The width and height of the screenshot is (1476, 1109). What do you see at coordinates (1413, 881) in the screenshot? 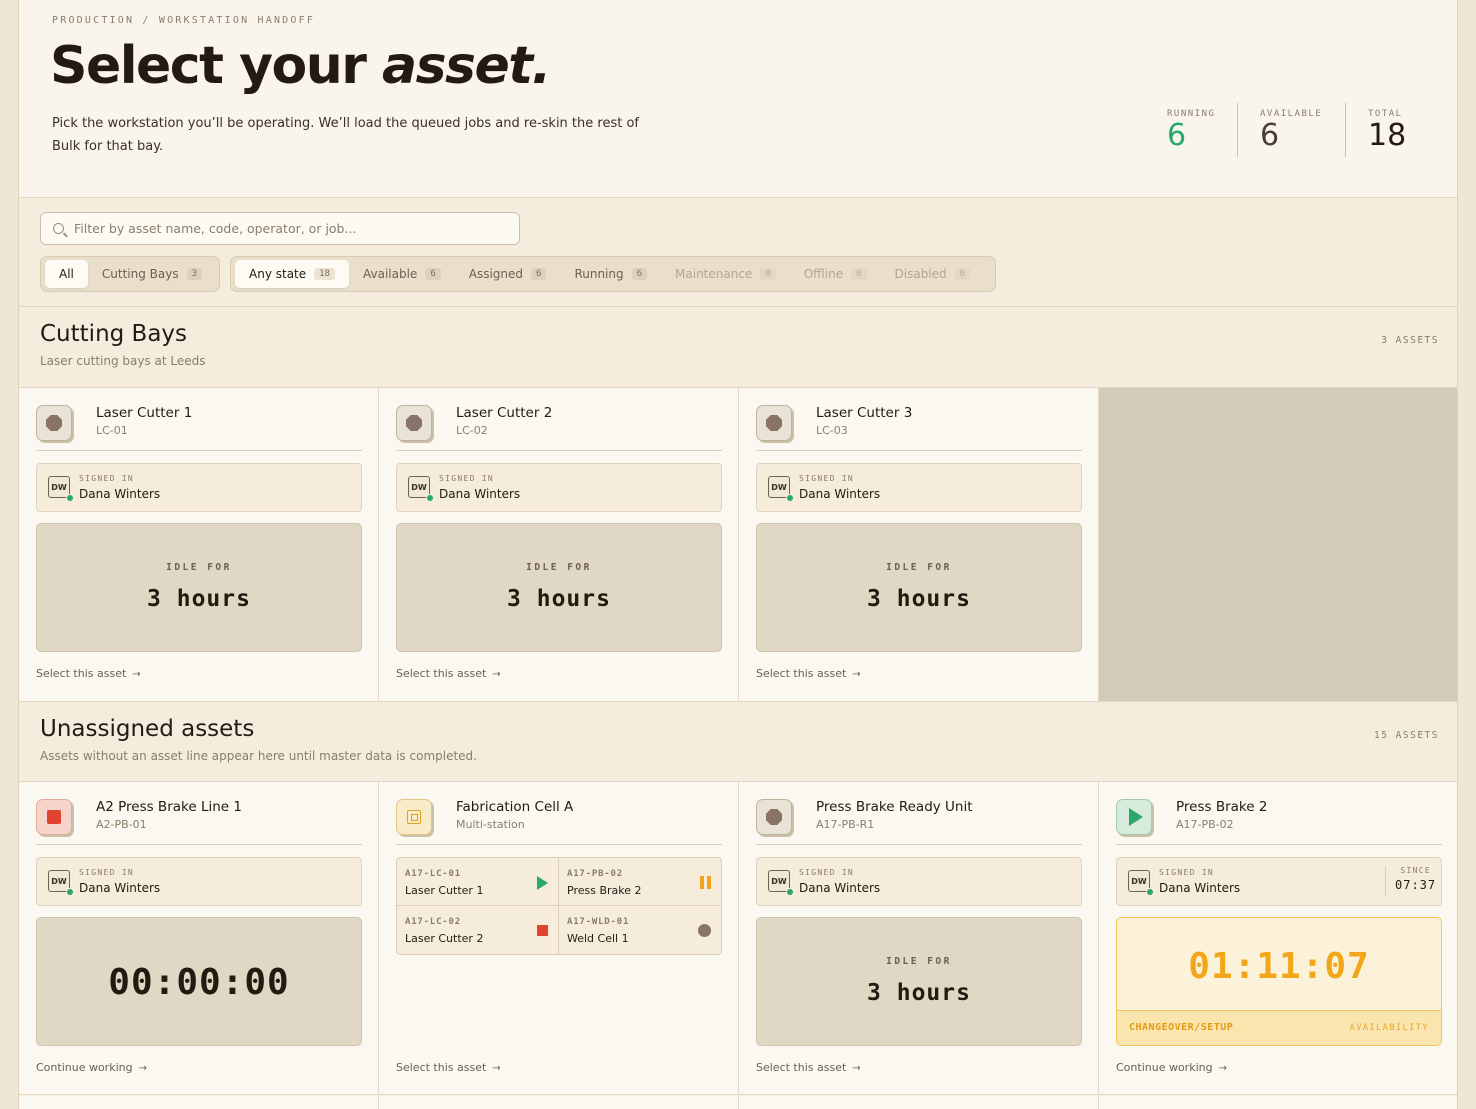
I see `since-block: SINCE 07:37` at bounding box center [1413, 881].